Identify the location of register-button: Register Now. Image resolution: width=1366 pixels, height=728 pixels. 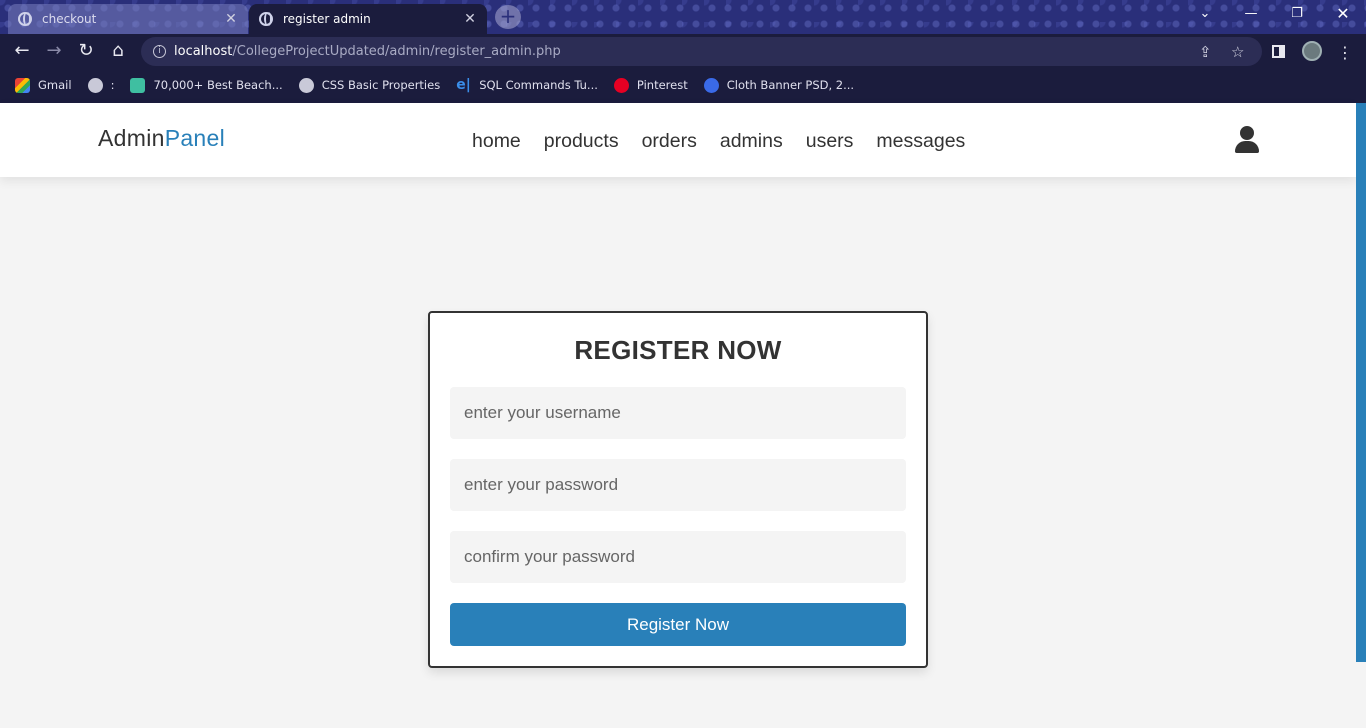
(678, 624).